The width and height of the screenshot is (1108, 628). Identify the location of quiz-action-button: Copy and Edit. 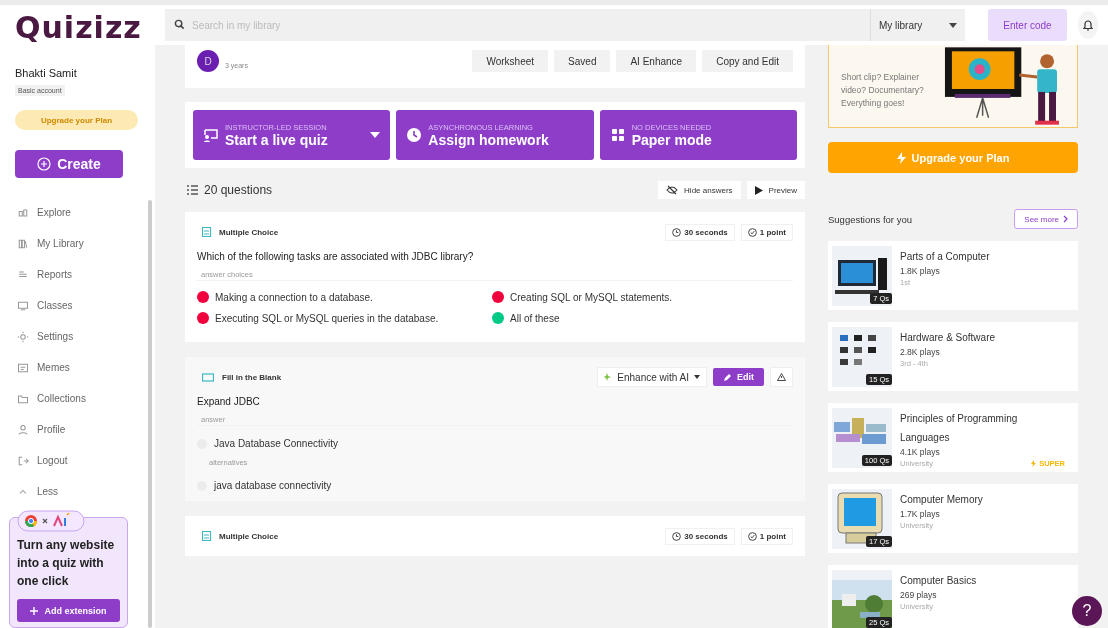
(747, 61).